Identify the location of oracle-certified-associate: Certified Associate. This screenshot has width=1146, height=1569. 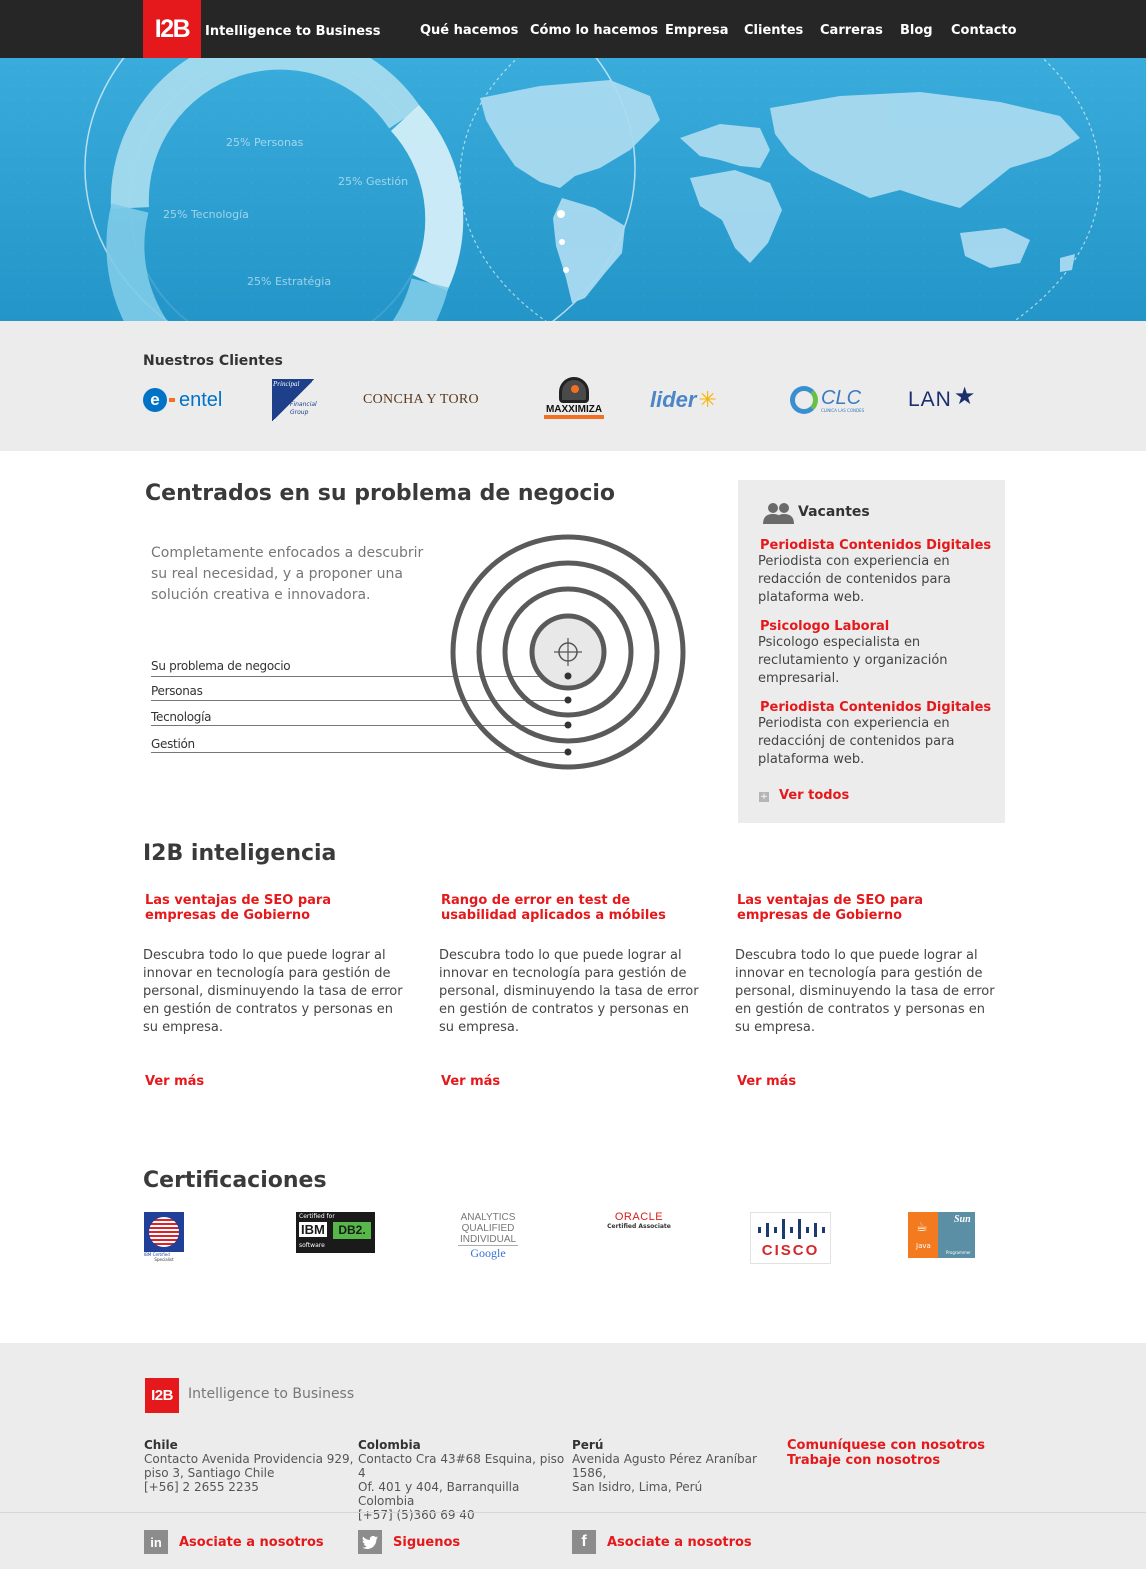
(639, 1226).